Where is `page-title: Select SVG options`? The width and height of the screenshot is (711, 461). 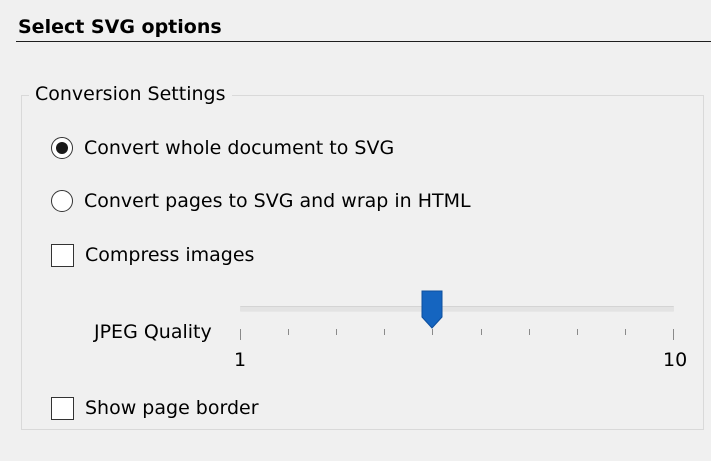
page-title: Select SVG options is located at coordinates (120, 27).